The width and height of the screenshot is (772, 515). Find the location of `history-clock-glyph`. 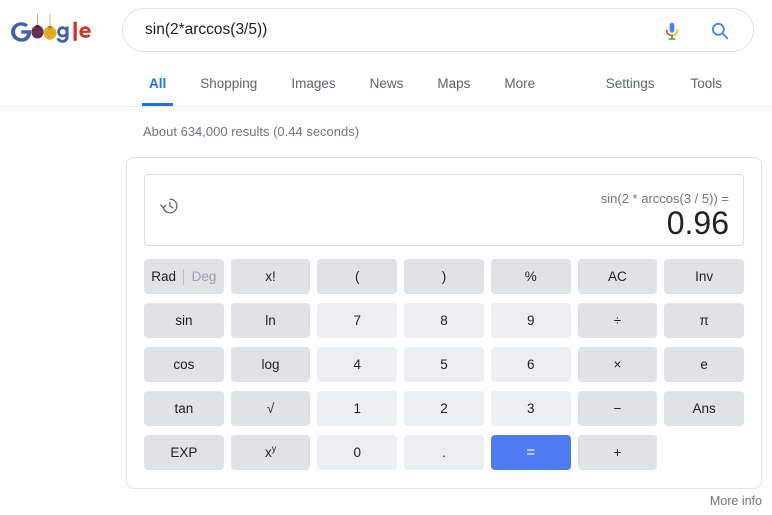

history-clock-glyph is located at coordinates (169, 206).